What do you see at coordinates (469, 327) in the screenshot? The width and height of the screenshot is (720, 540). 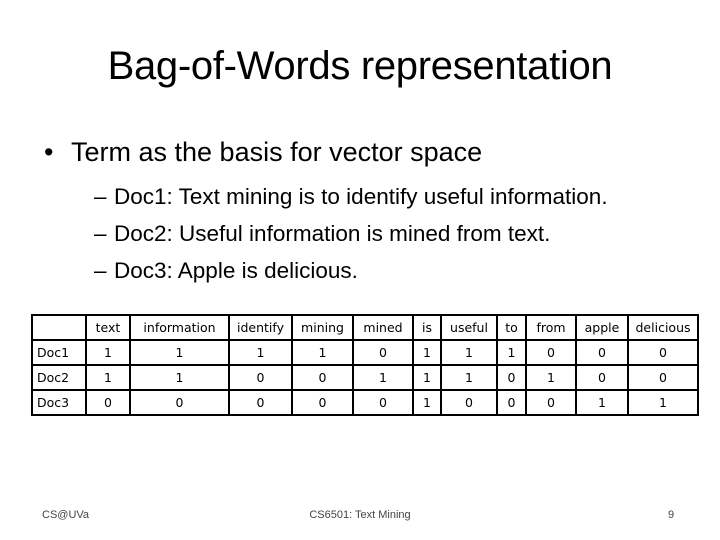 I see `column-header-useful: useful` at bounding box center [469, 327].